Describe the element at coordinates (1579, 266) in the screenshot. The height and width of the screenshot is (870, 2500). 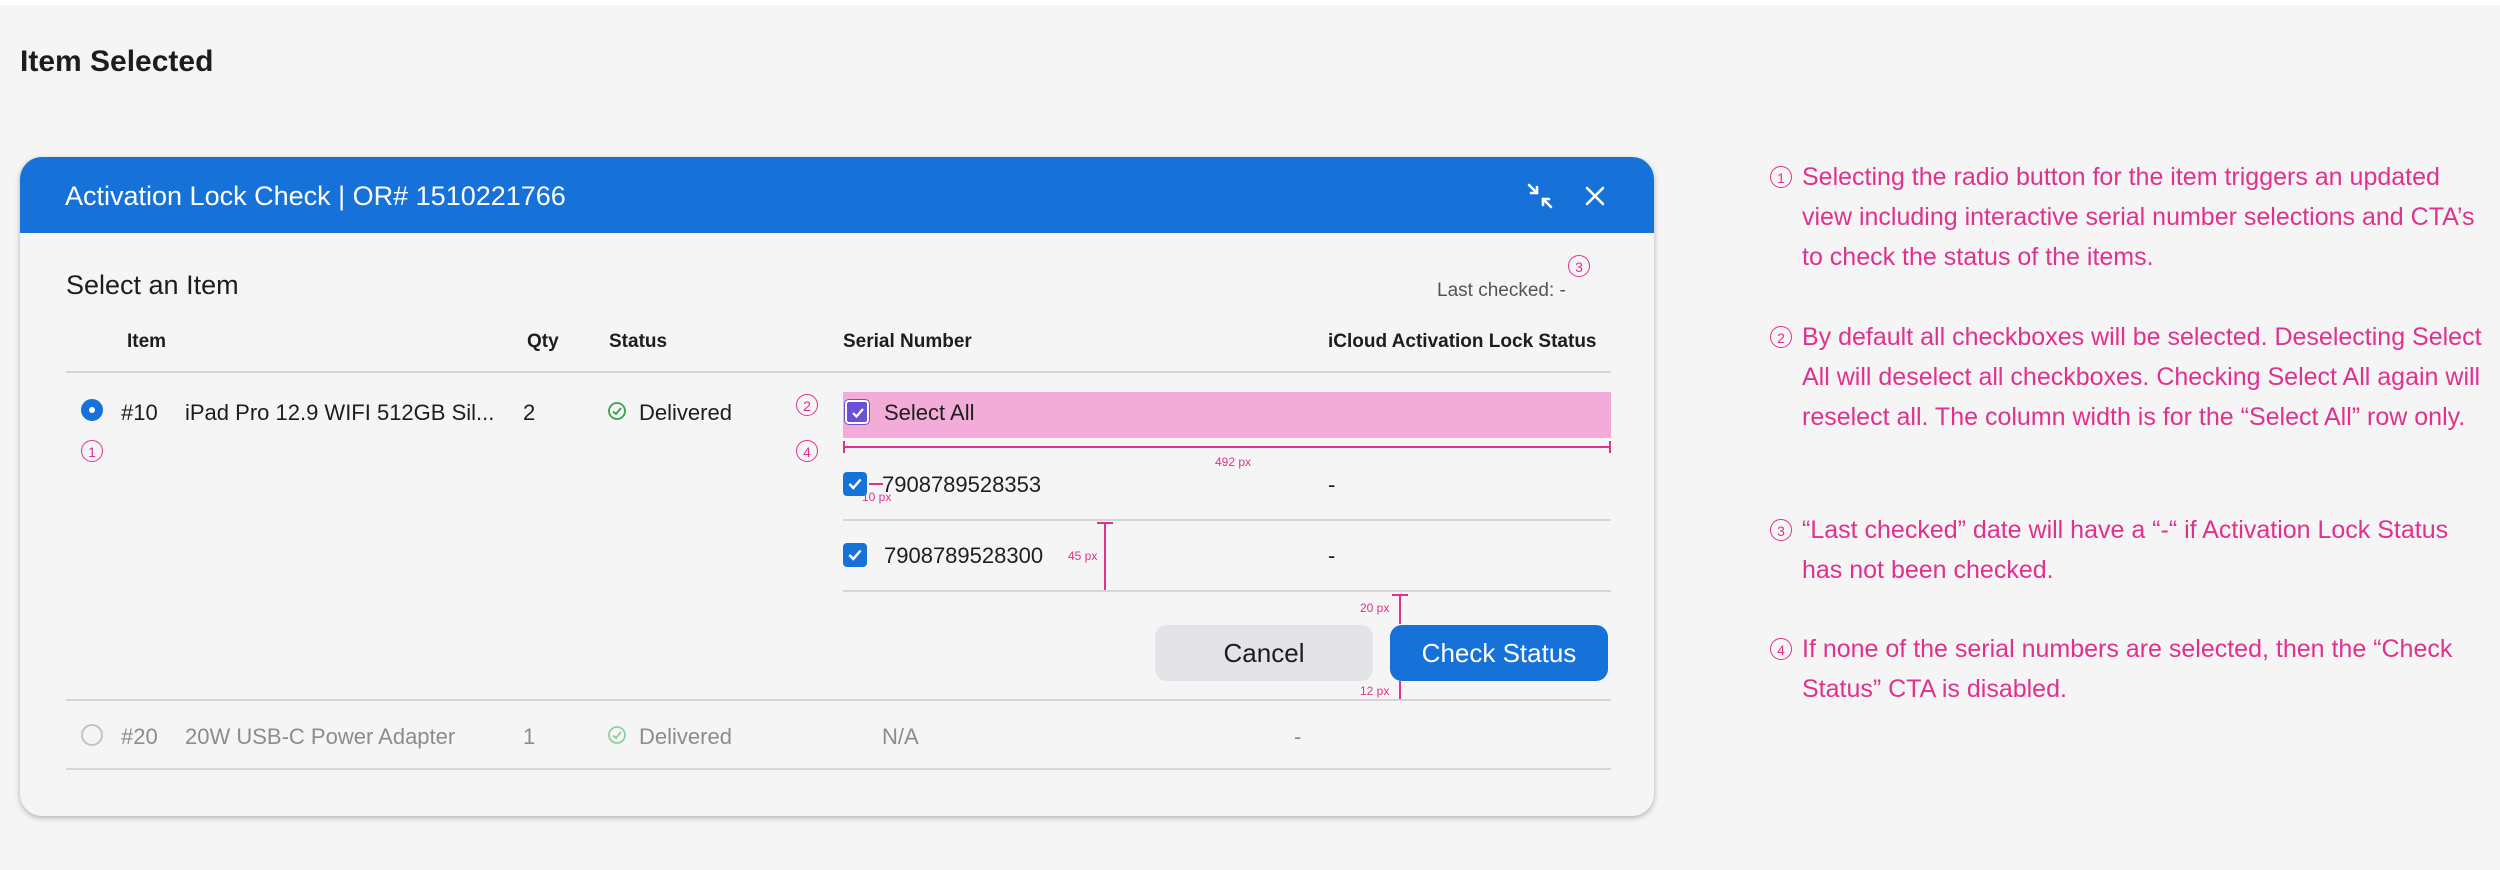
I see `annotation-marker-3: 3` at that location.